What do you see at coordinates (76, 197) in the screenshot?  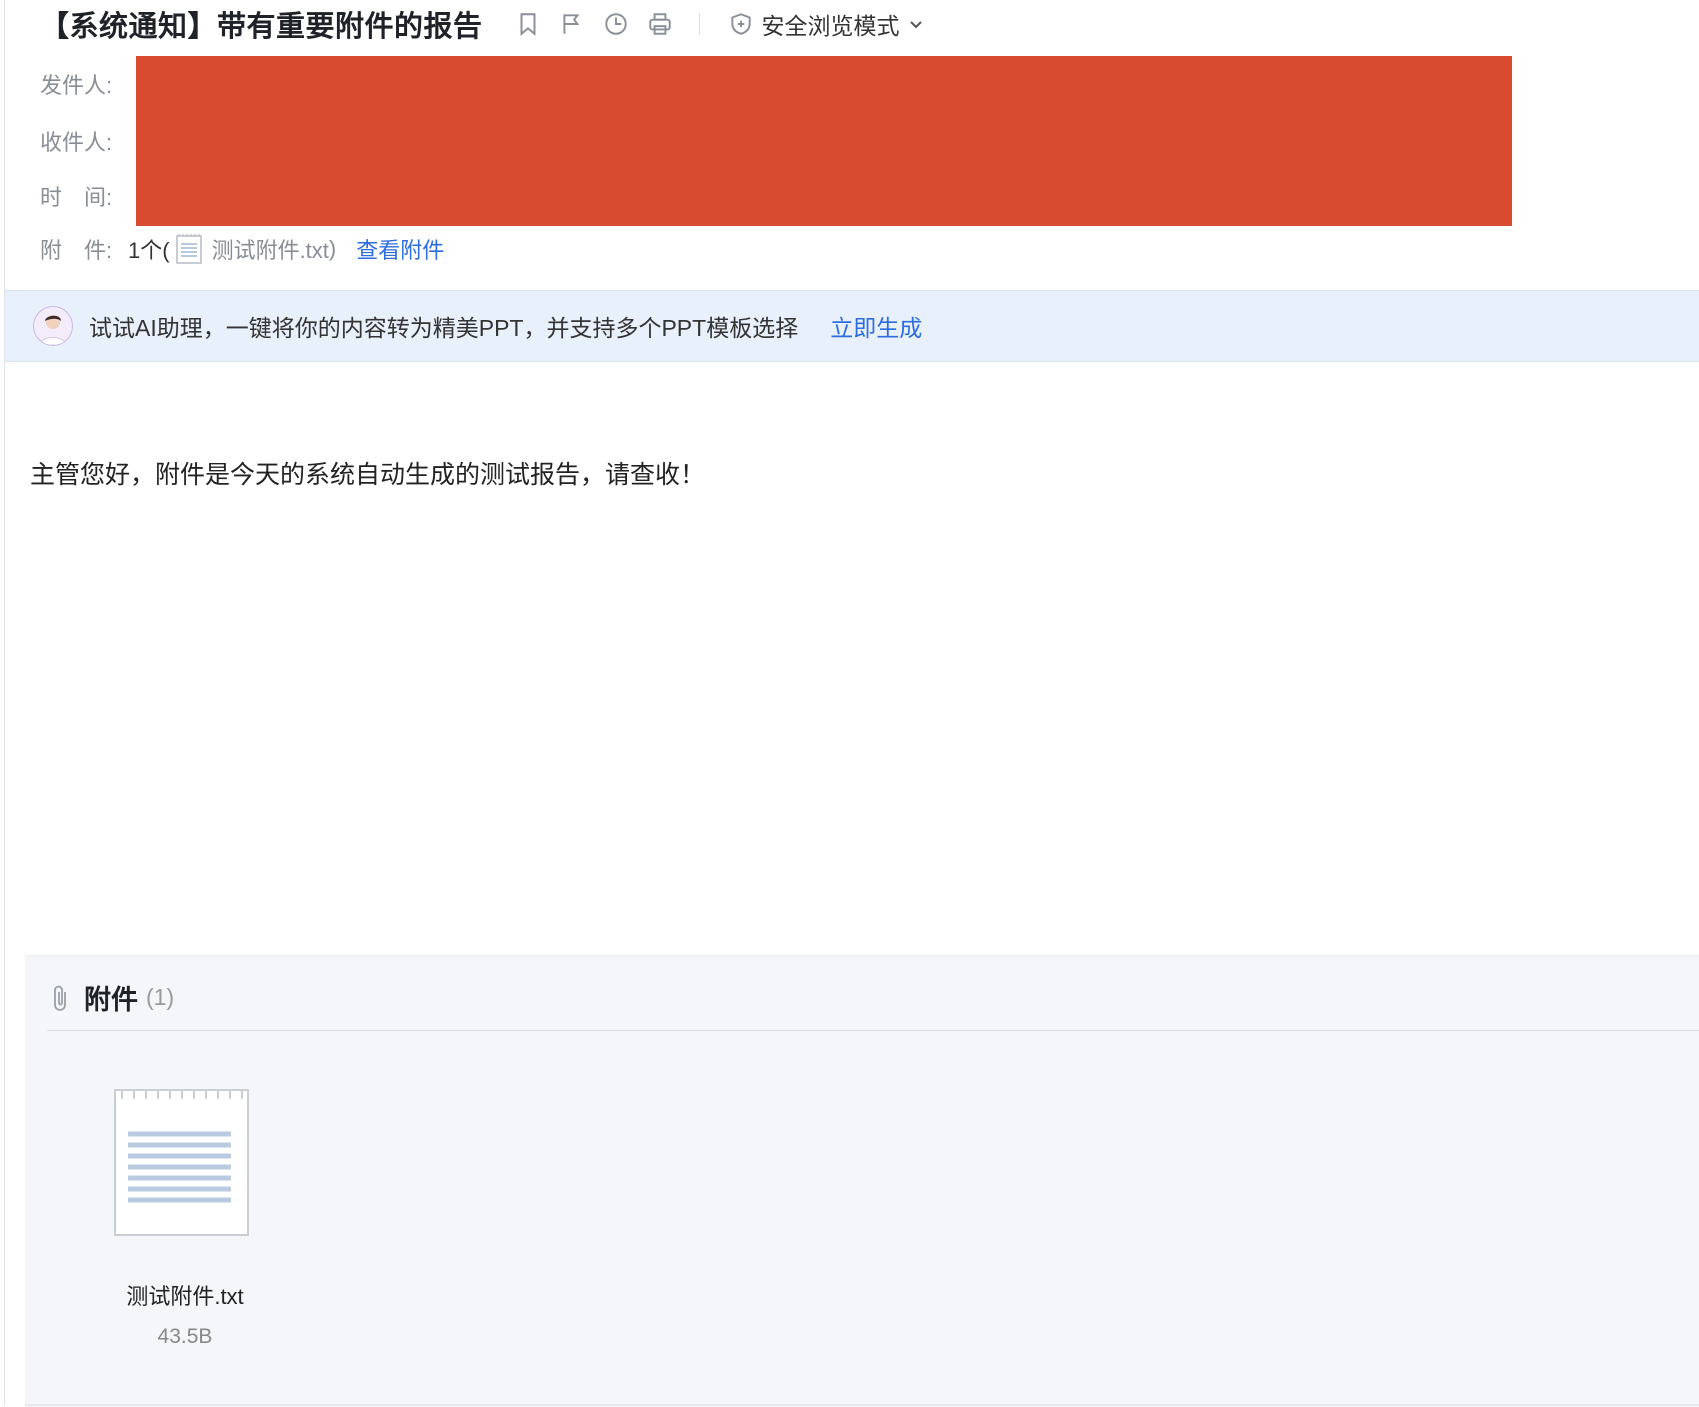 I see `time-label: 时 间:` at bounding box center [76, 197].